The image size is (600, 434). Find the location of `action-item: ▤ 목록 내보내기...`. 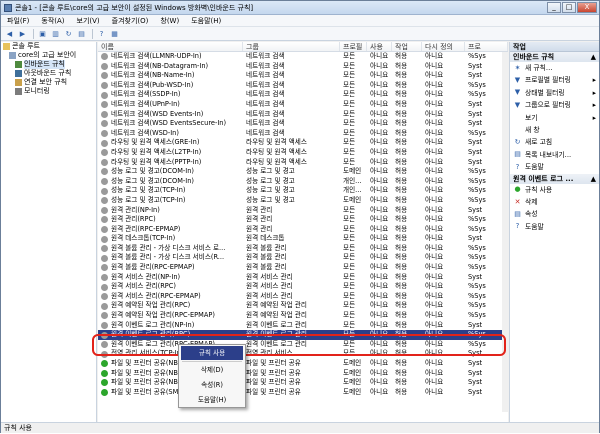

action-item: ▤ 목록 내보내기... is located at coordinates (554, 155).